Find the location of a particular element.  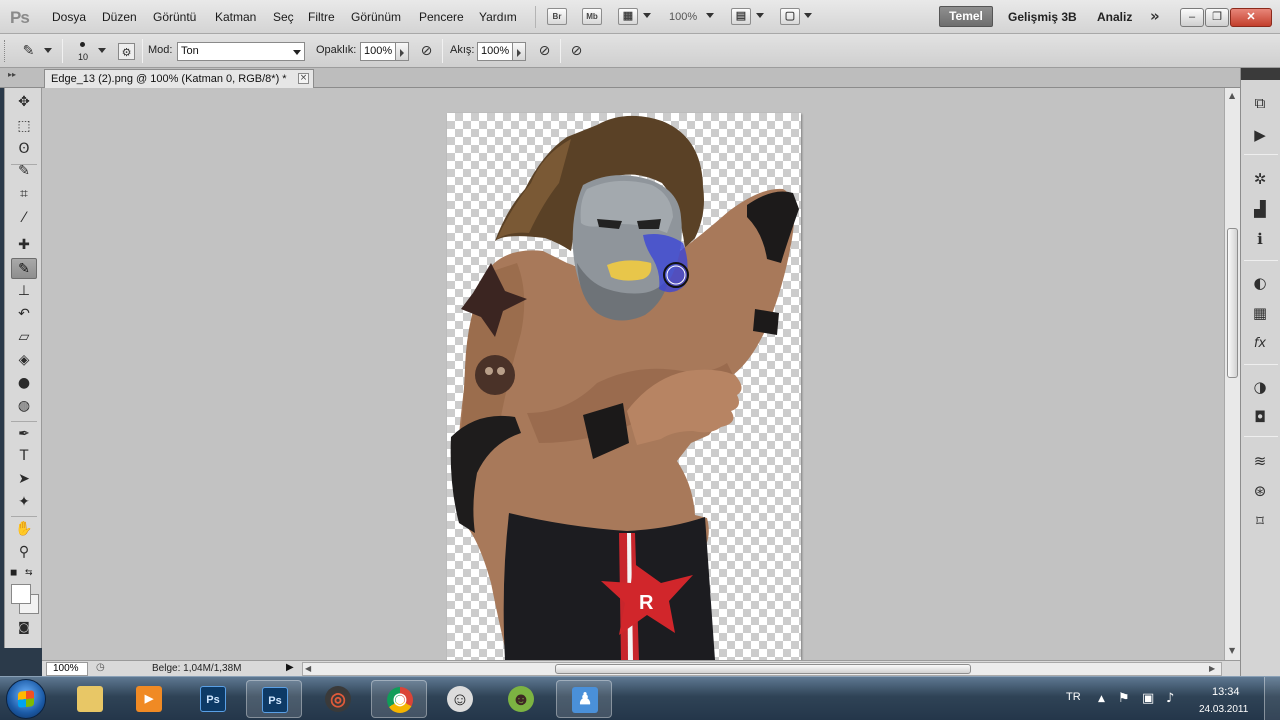

screen-mode-dropdown-icon is located at coordinates (808, 15).